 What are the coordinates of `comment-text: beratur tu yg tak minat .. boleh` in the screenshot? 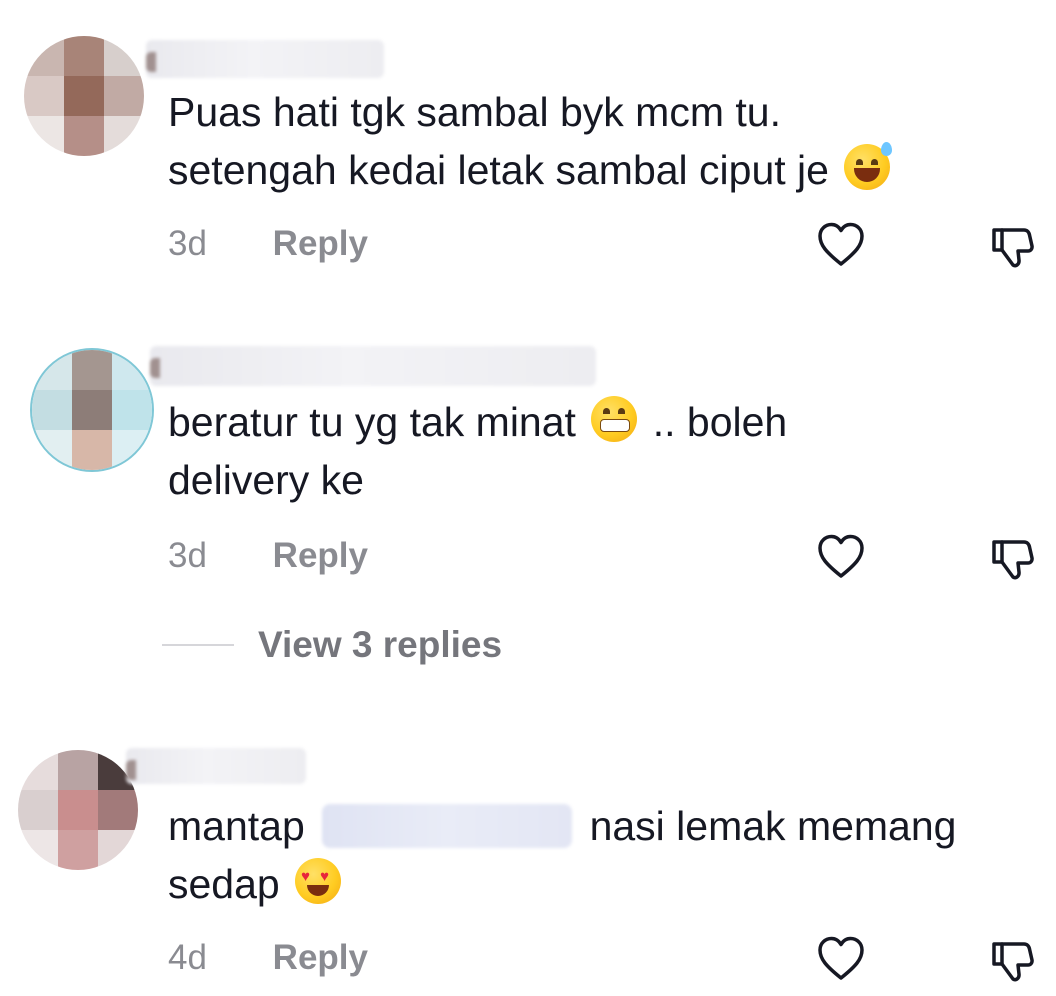 It's located at (477, 422).